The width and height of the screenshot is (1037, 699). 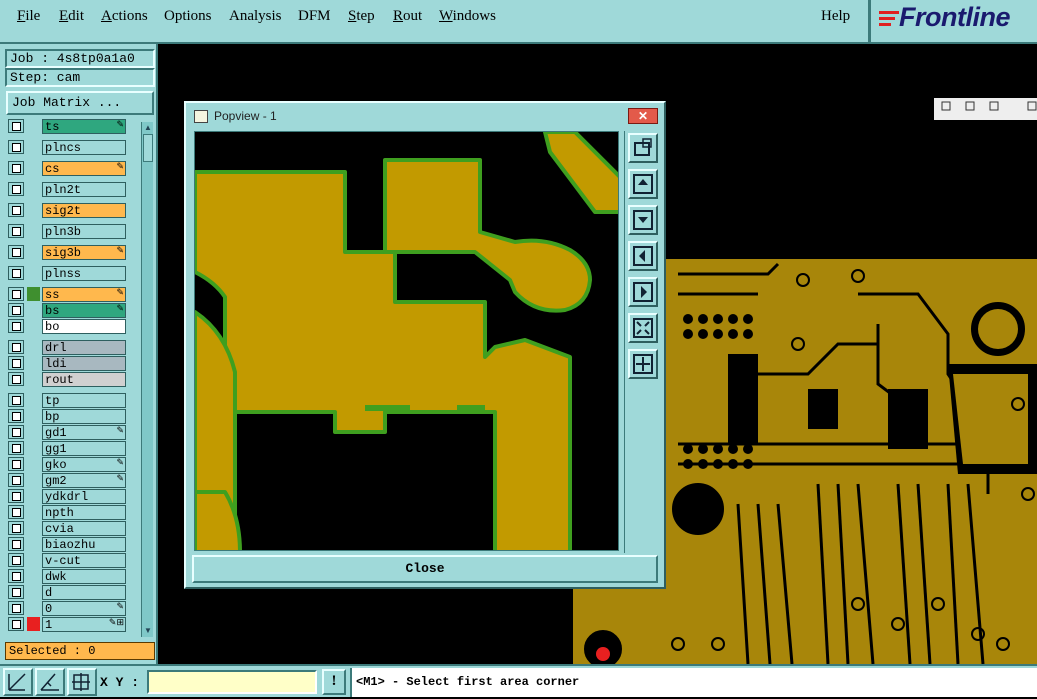 What do you see at coordinates (835, 16) in the screenshot?
I see `menu-help: Help` at bounding box center [835, 16].